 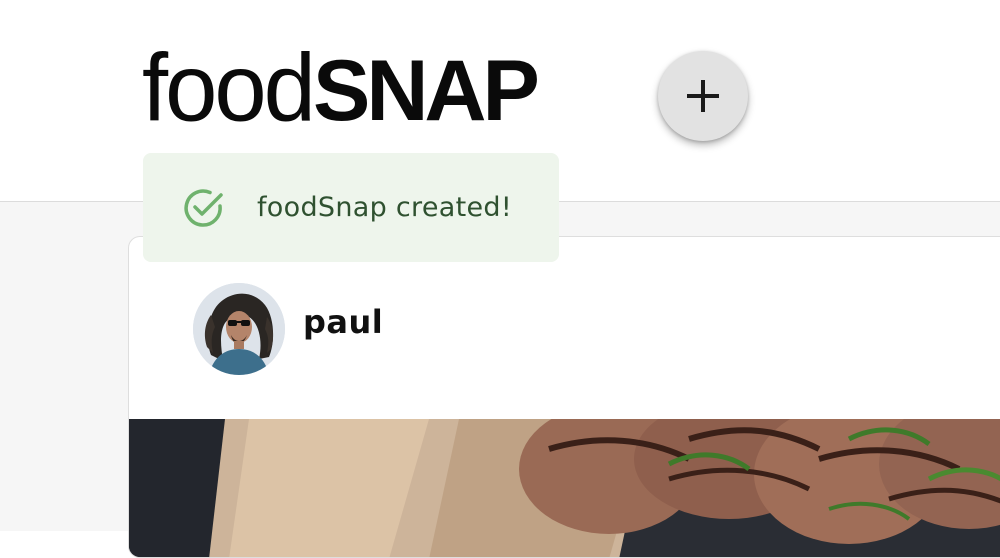 I want to click on foodsnap-logo: foodSNAP, so click(x=341, y=87).